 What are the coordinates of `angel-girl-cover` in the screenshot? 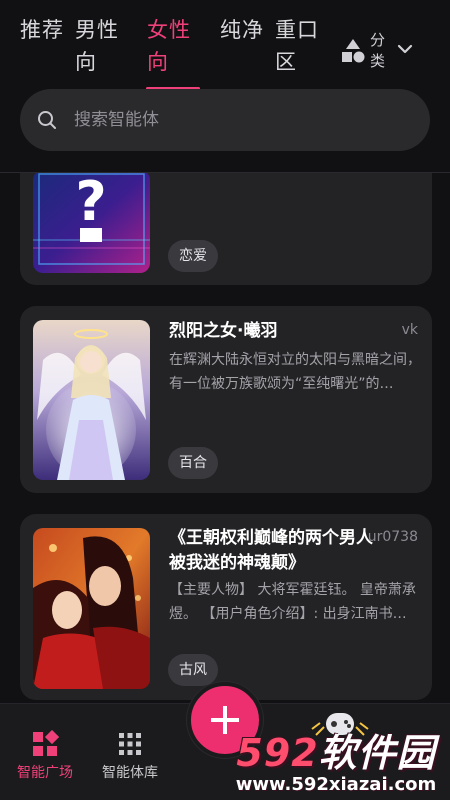 It's located at (91, 400).